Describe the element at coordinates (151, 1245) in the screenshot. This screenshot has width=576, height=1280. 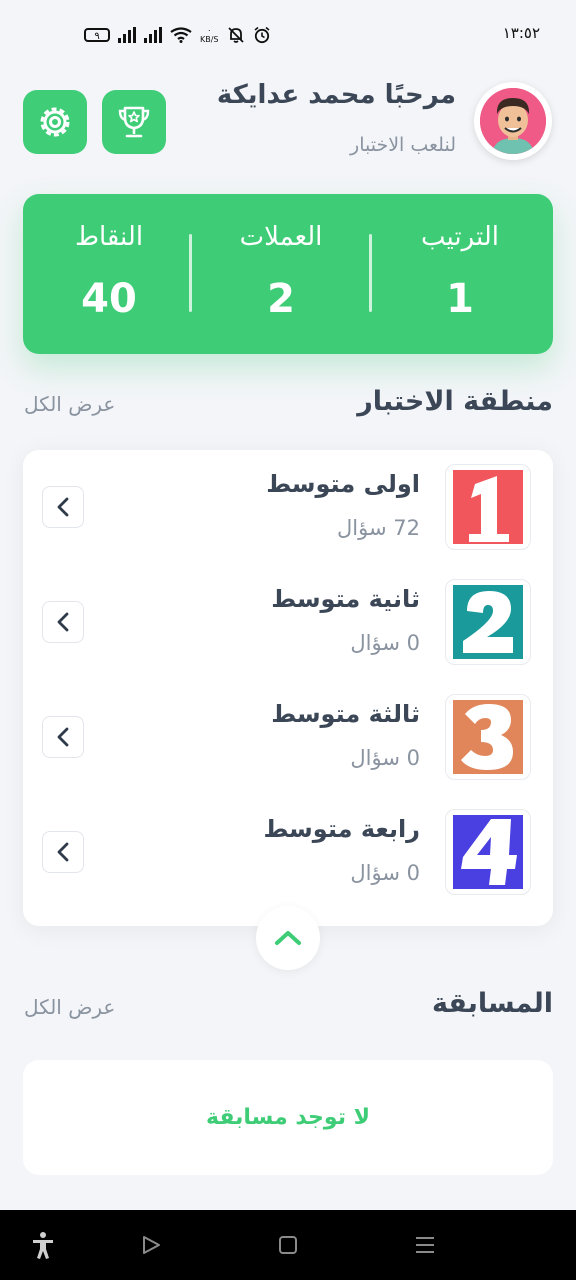
I see `play-icon` at that location.